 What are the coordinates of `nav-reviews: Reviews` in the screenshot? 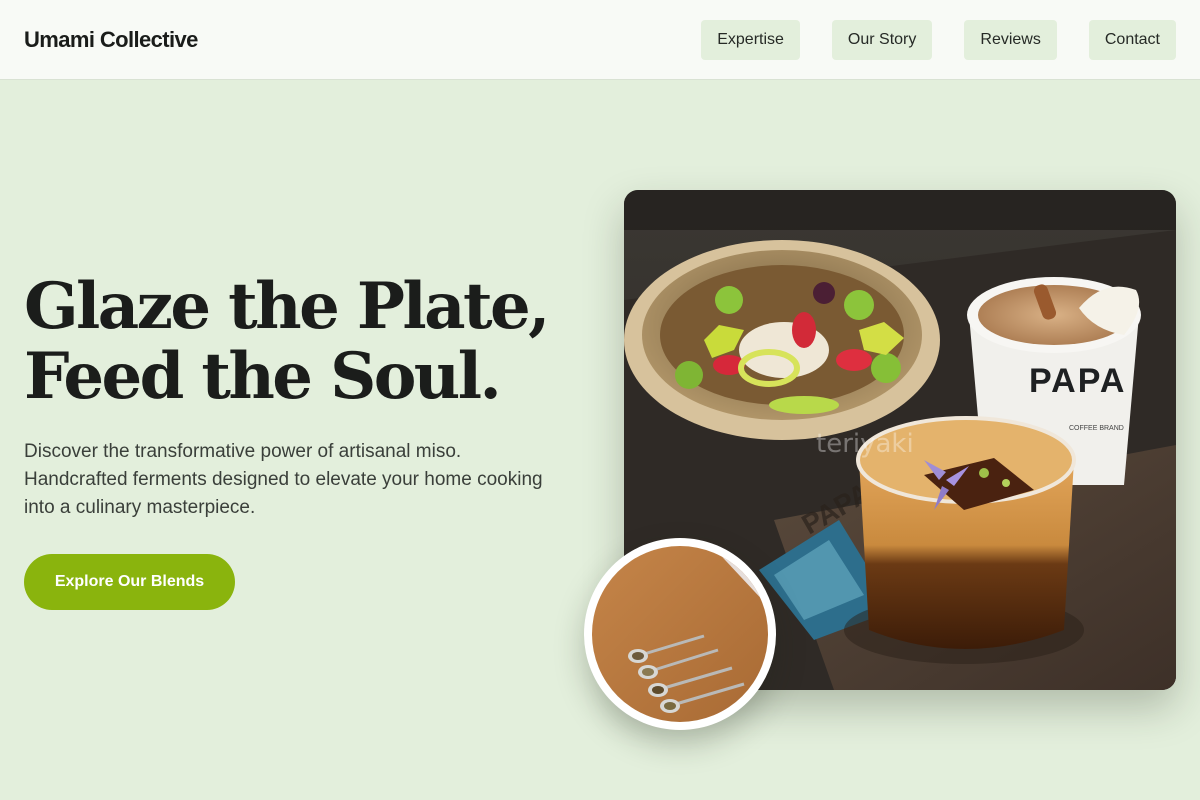 It's located at (1010, 39).